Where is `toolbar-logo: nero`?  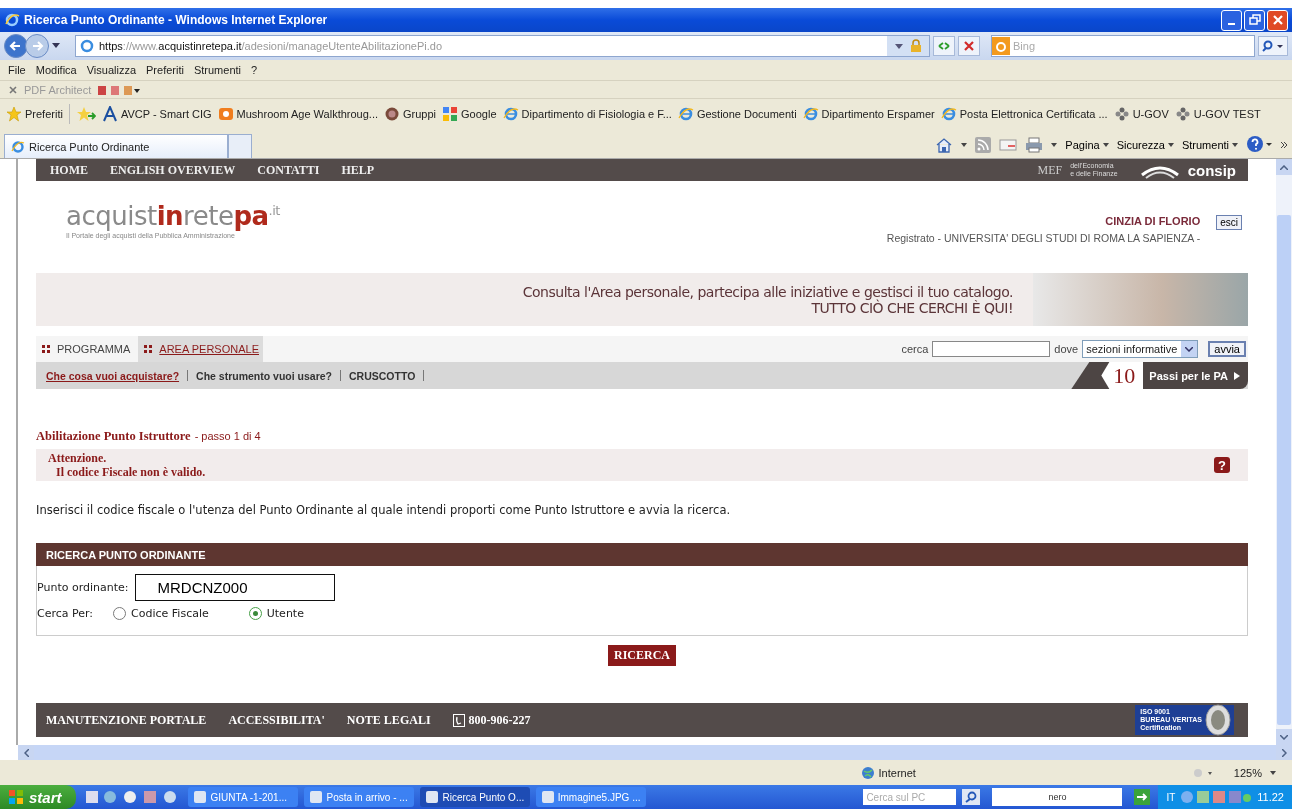 toolbar-logo: nero is located at coordinates (1057, 797).